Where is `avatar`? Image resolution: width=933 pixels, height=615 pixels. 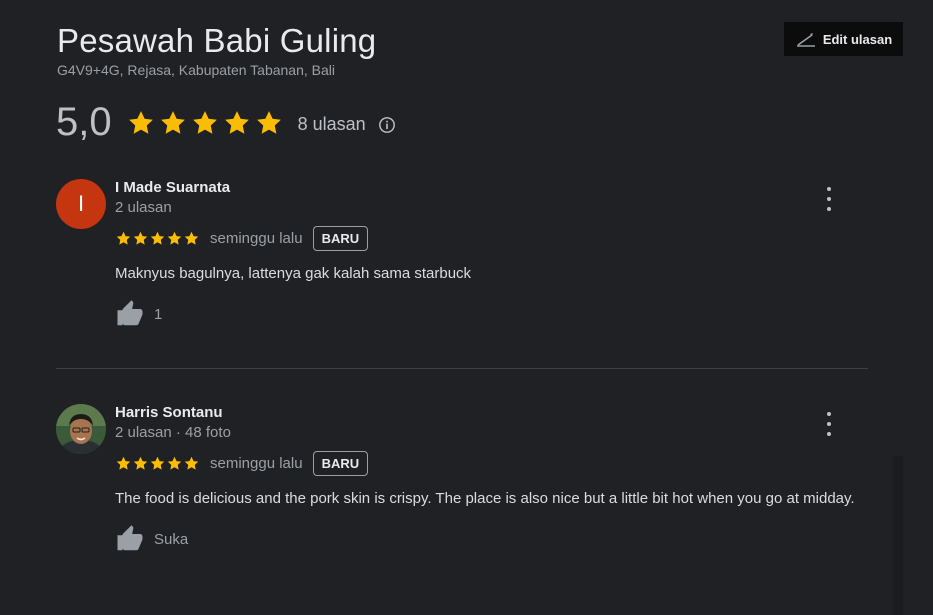
avatar is located at coordinates (81, 429).